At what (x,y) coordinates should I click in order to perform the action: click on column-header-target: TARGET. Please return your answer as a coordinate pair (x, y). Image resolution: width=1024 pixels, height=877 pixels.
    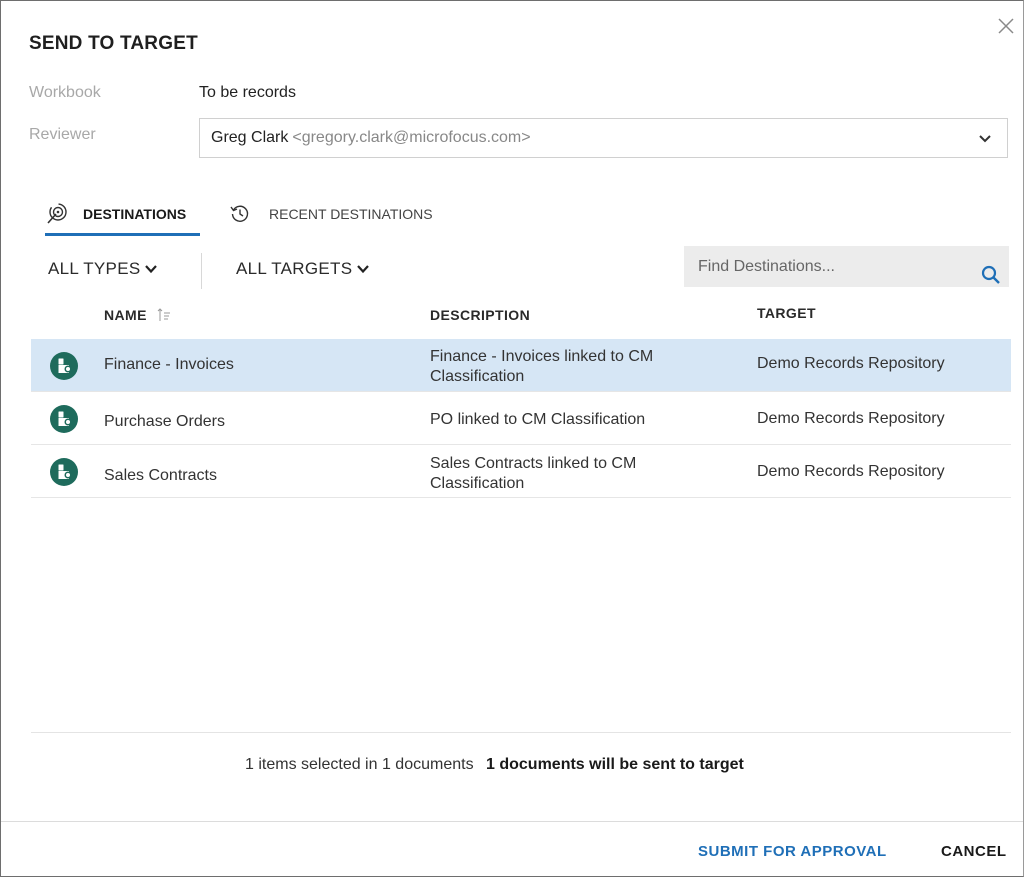
    Looking at the image, I should click on (786, 313).